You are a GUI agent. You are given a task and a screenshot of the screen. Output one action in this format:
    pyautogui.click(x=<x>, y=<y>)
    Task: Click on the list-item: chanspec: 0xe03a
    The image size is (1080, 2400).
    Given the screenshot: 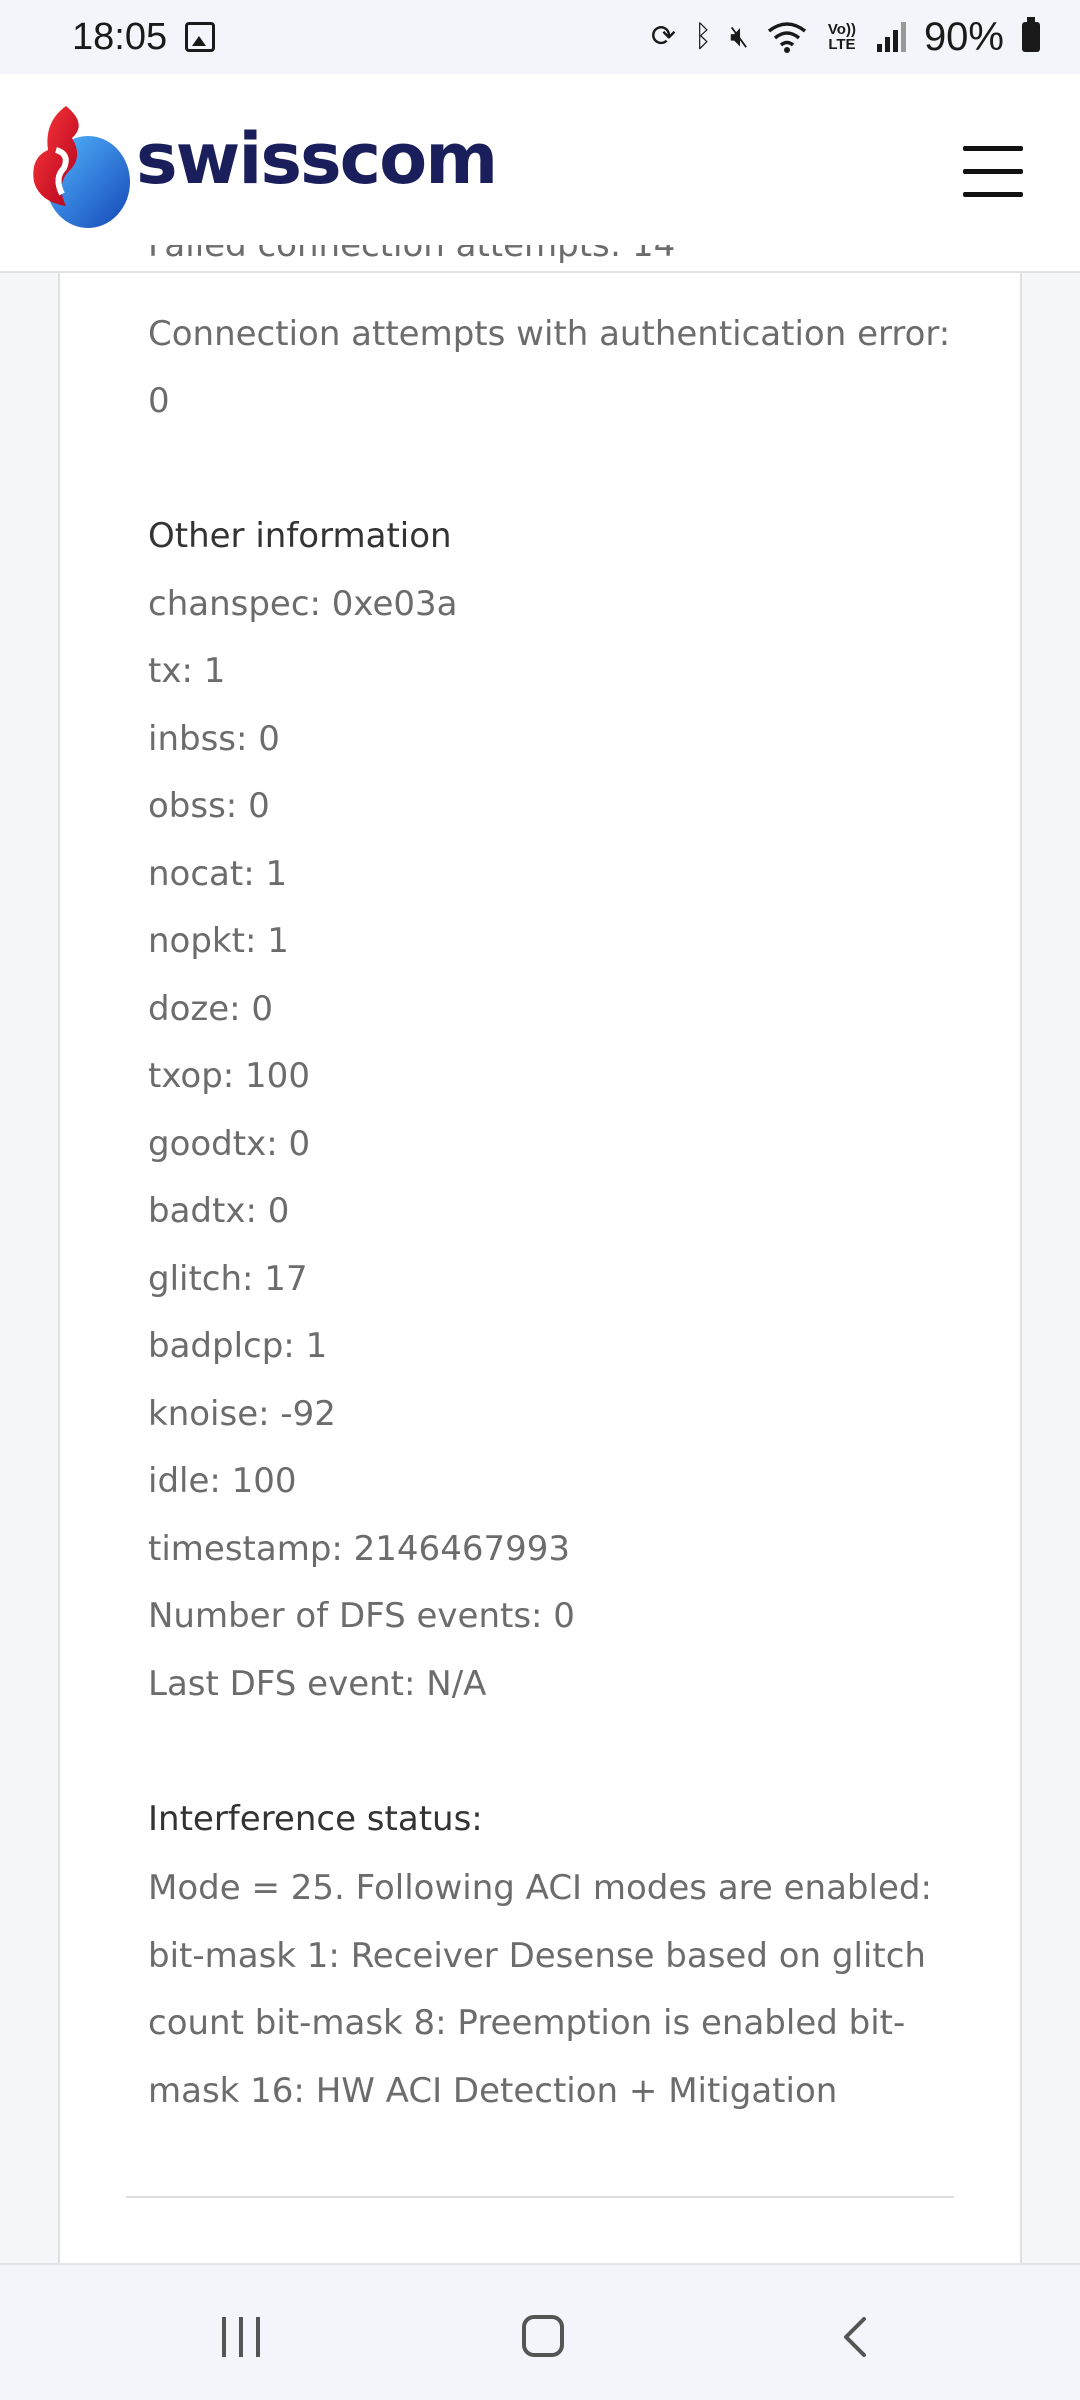 What is the action you would take?
    pyautogui.click(x=303, y=604)
    